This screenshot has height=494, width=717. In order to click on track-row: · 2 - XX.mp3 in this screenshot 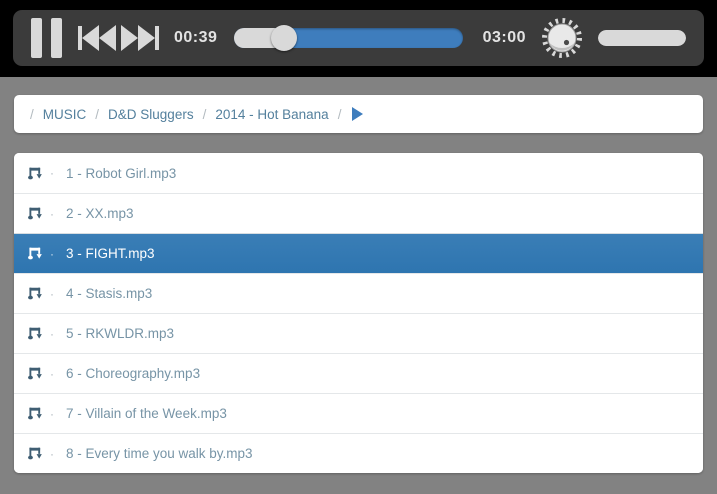, I will do `click(358, 213)`.